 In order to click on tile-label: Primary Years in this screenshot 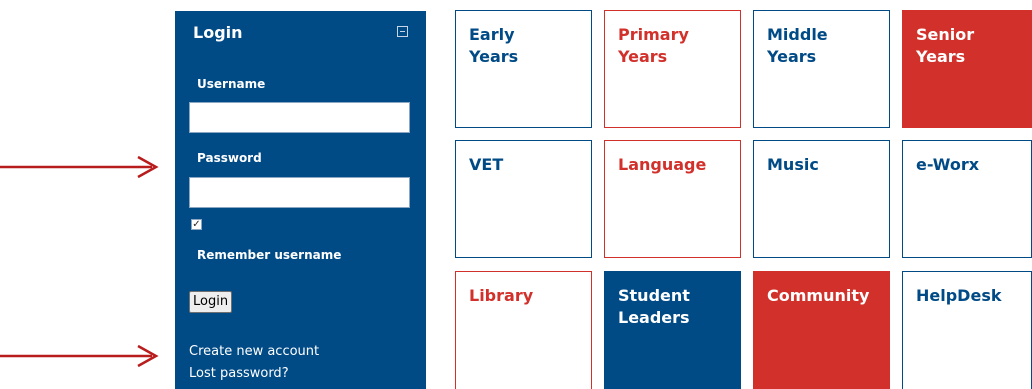, I will do `click(653, 45)`.